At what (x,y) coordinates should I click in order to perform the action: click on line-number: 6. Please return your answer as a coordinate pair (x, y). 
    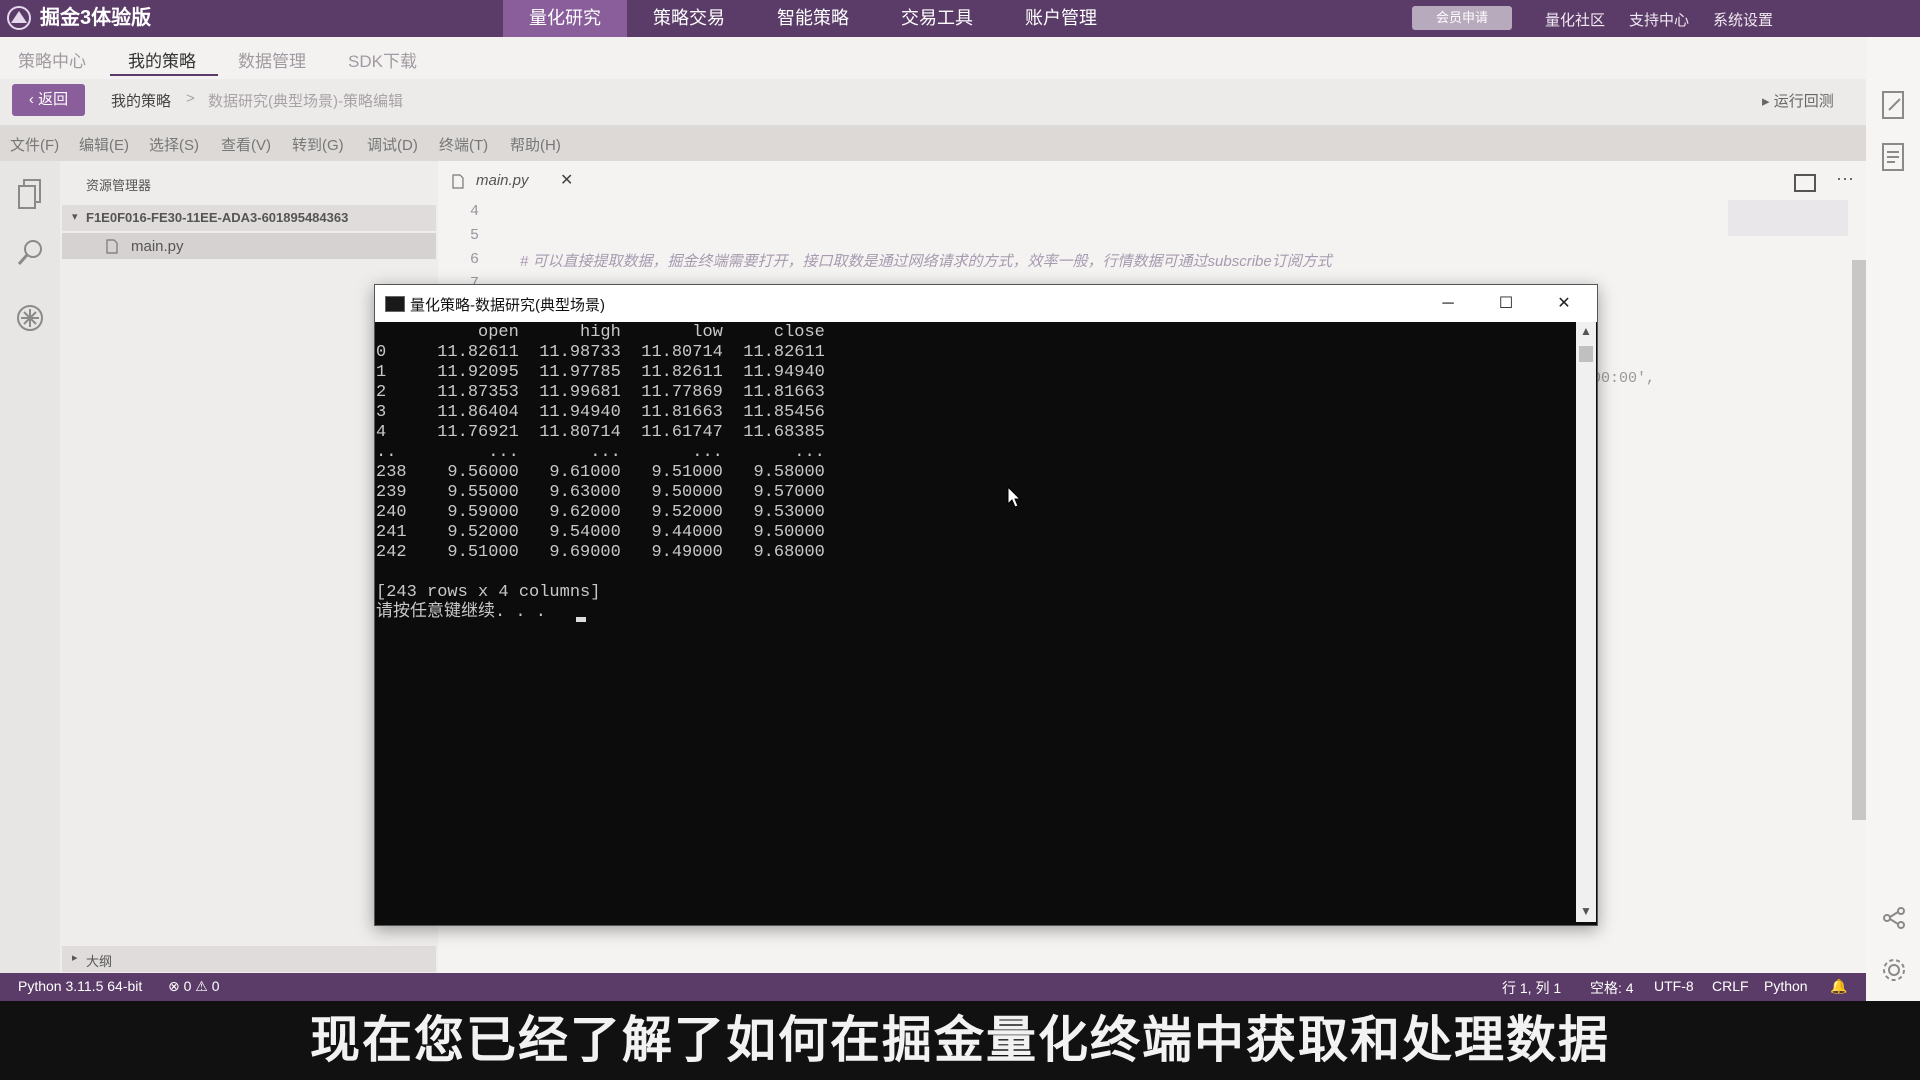
    Looking at the image, I should click on (475, 259).